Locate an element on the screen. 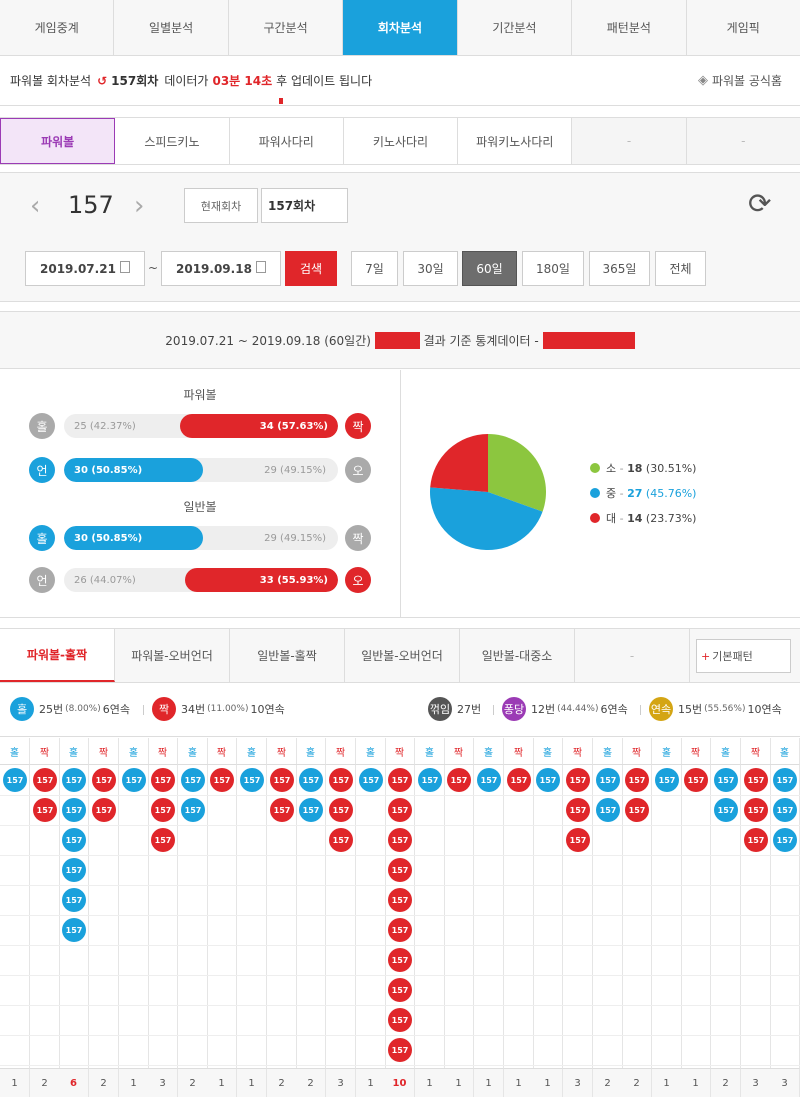 The height and width of the screenshot is (1097, 800). clock-icon: ↺ is located at coordinates (102, 80).